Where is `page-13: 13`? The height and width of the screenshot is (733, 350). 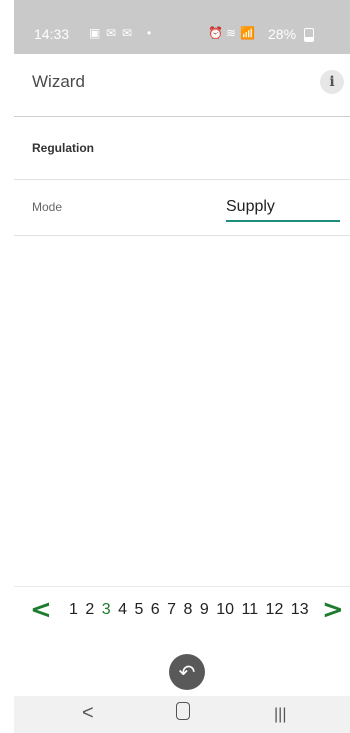
page-13: 13 is located at coordinates (300, 610).